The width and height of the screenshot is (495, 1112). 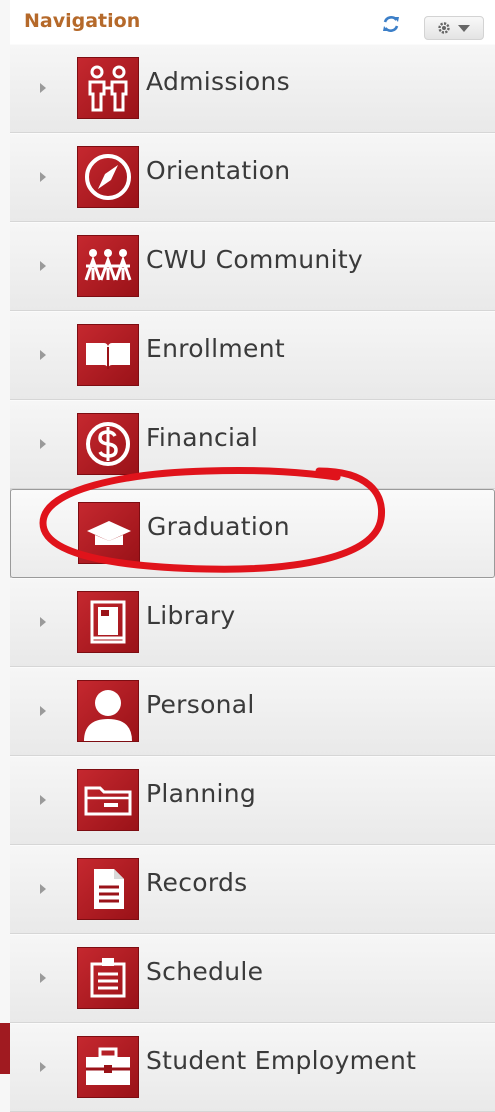 I want to click on nav-item-label: Student Employment, so click(x=281, y=1060).